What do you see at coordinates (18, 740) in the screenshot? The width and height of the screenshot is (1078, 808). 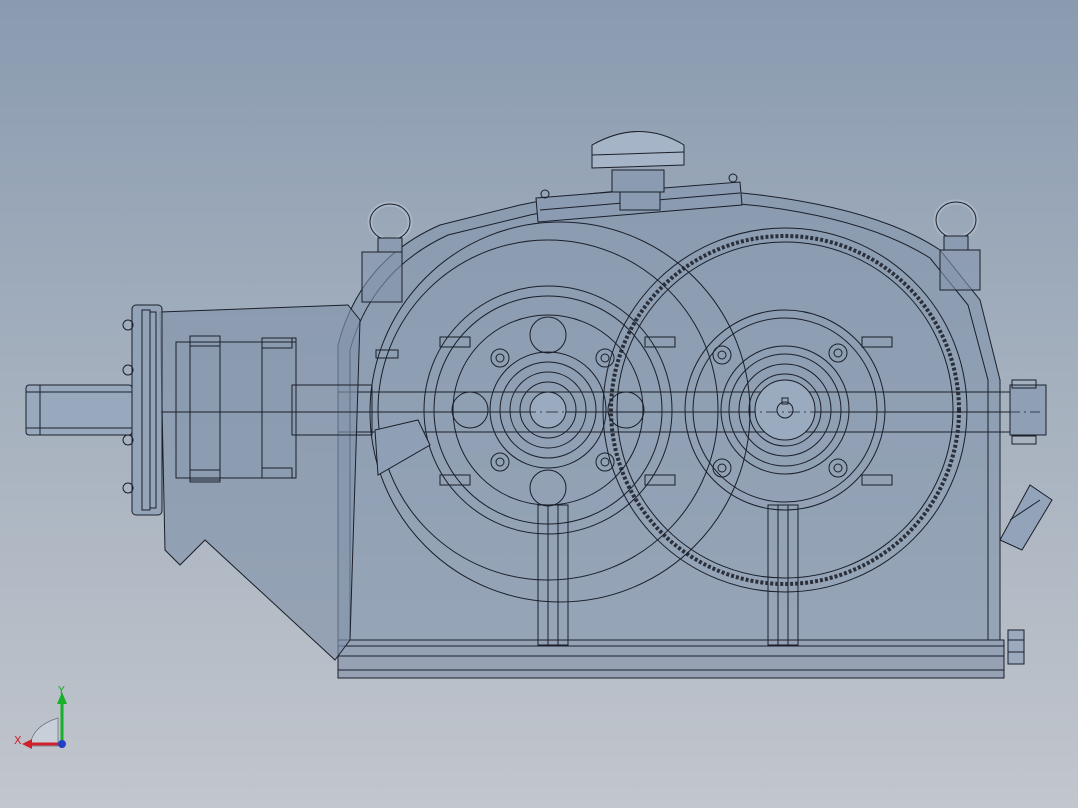 I see `x-axis-label: X` at bounding box center [18, 740].